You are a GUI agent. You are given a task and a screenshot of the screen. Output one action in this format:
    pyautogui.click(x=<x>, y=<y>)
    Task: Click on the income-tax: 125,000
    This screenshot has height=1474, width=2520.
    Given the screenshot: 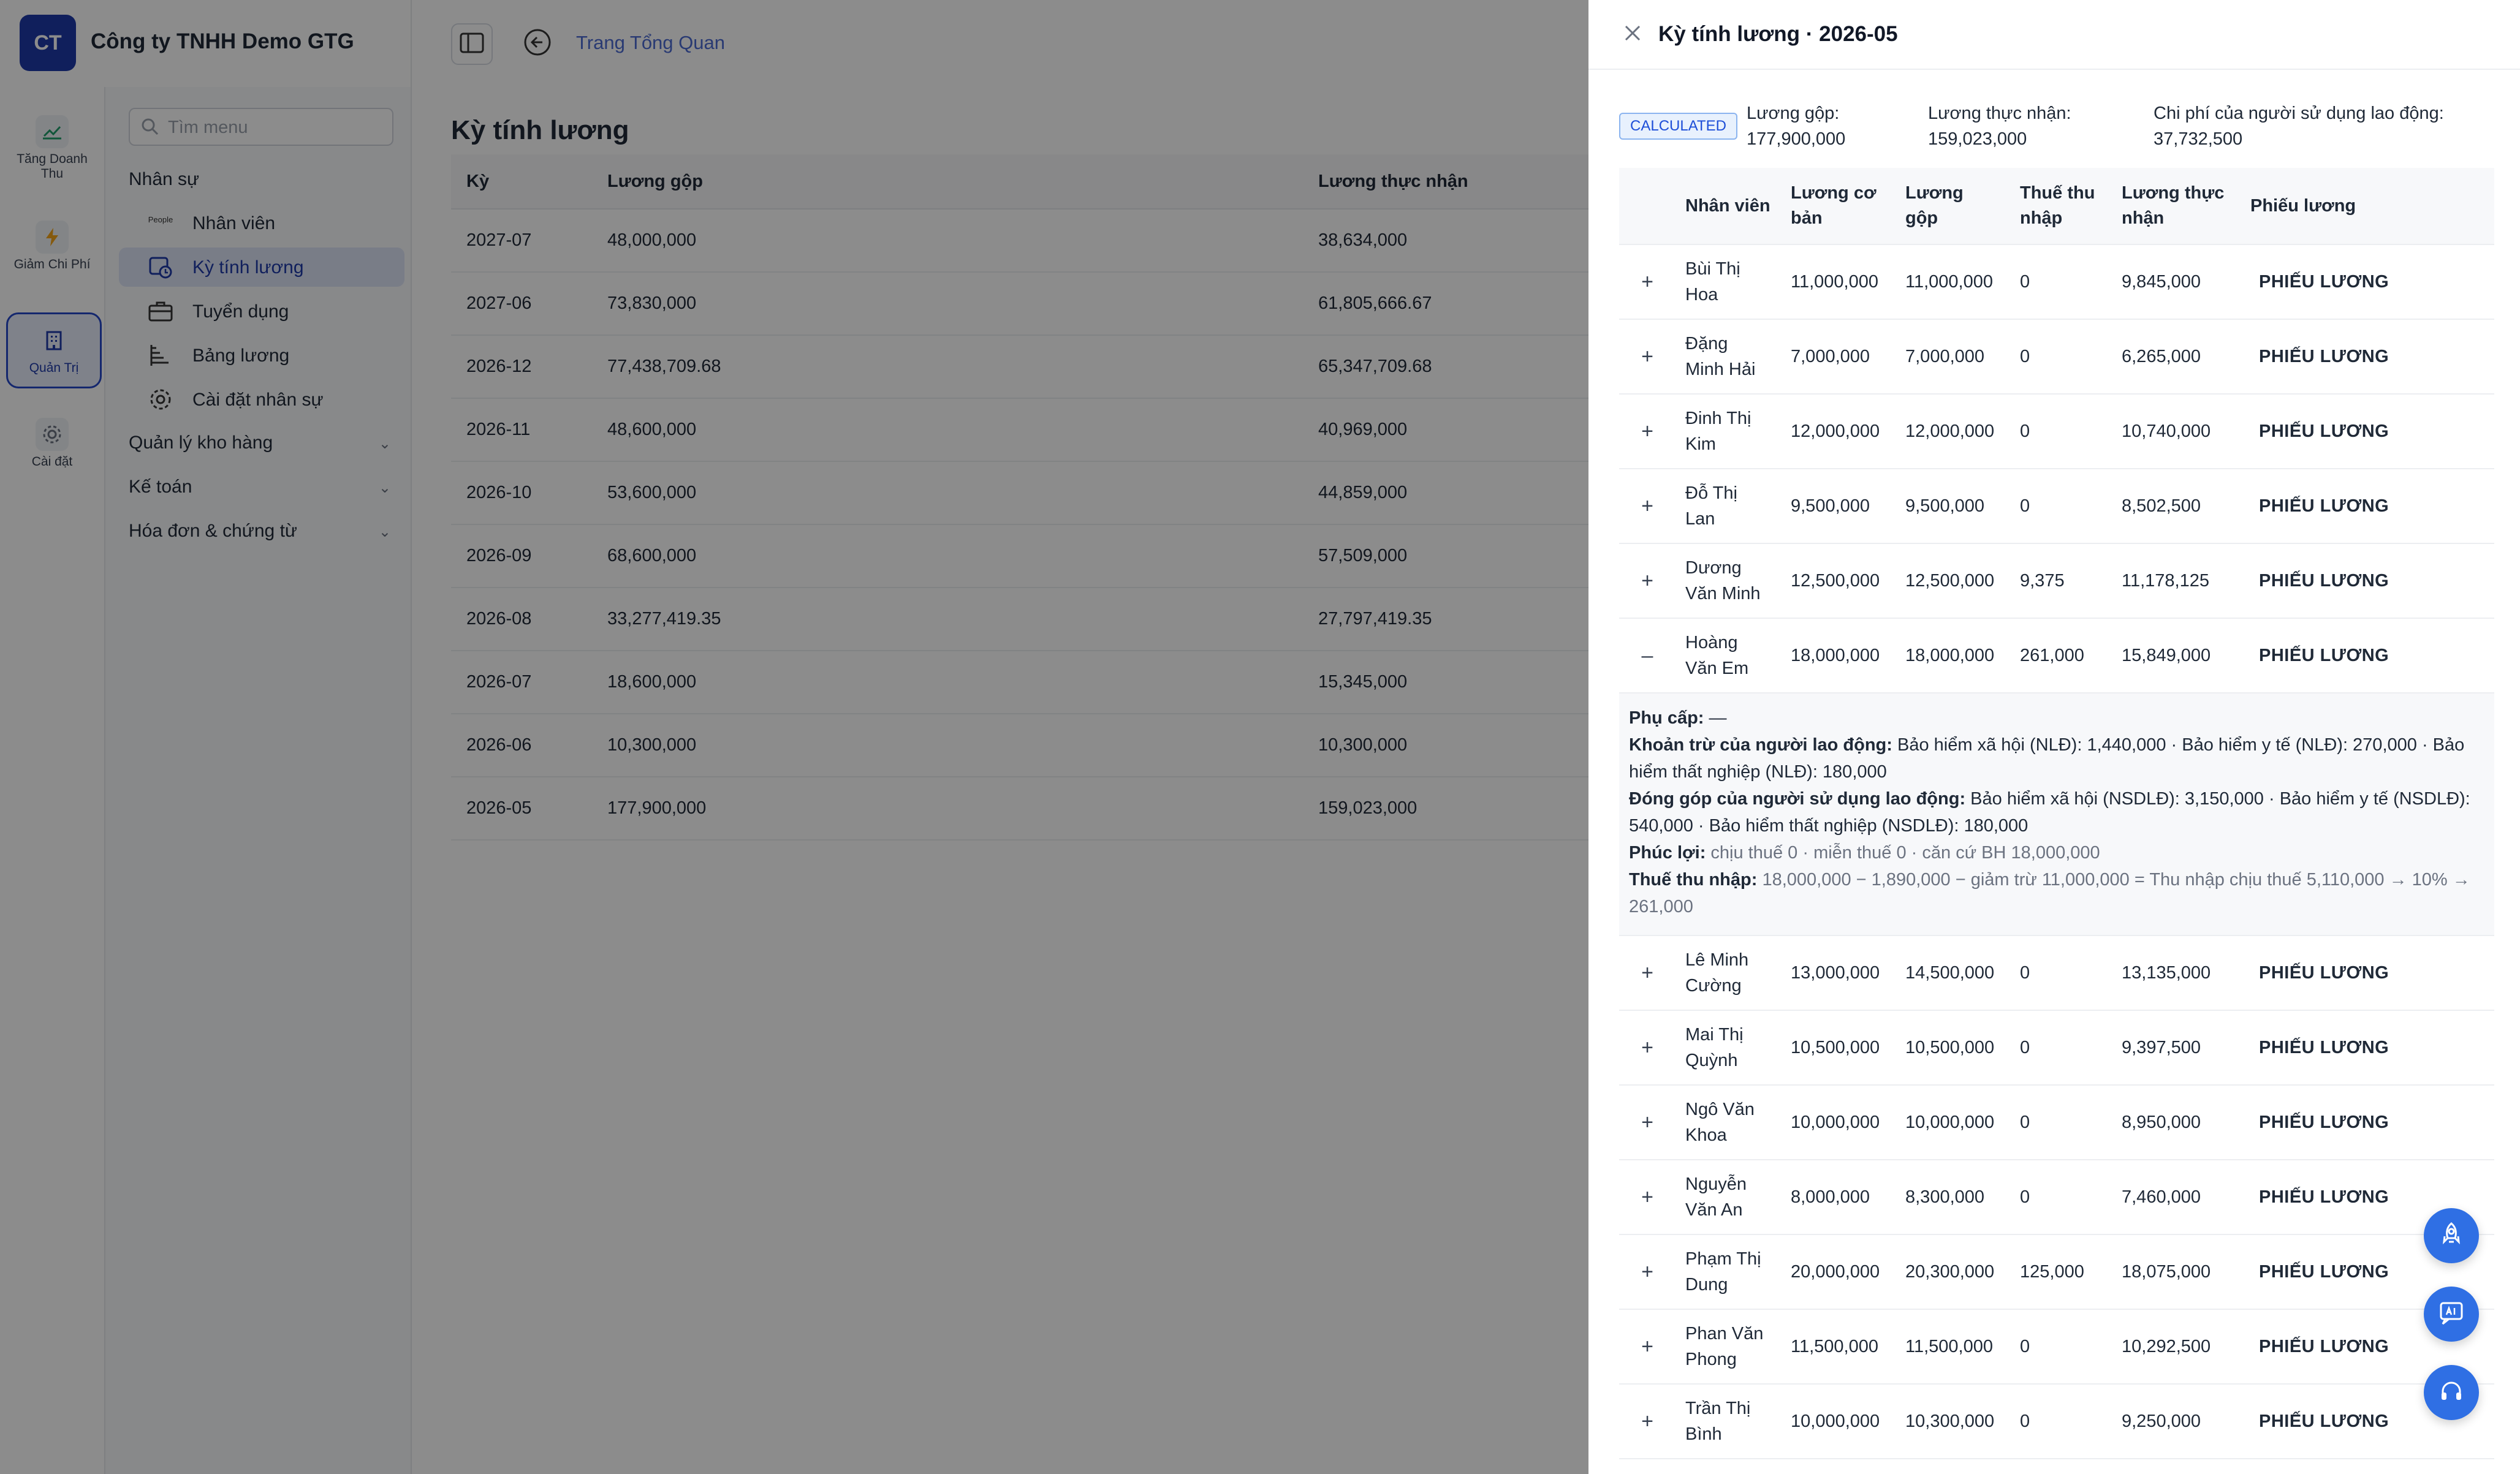 What is the action you would take?
    pyautogui.click(x=2061, y=1272)
    